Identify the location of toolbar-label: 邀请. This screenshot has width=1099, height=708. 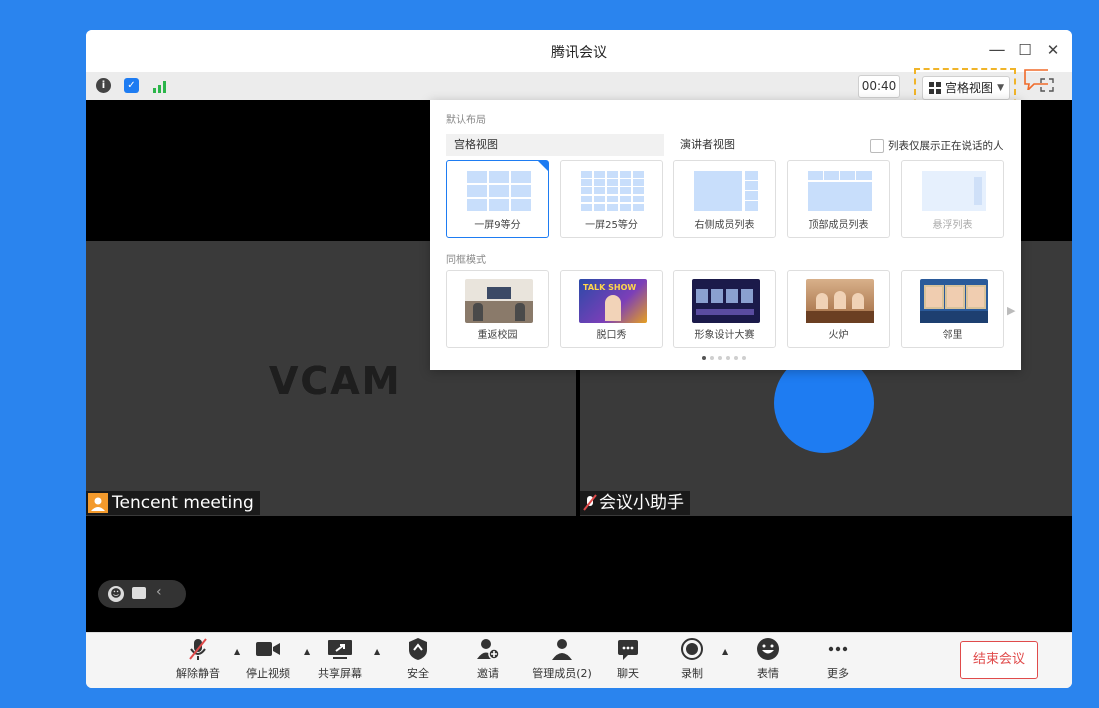
(488, 673).